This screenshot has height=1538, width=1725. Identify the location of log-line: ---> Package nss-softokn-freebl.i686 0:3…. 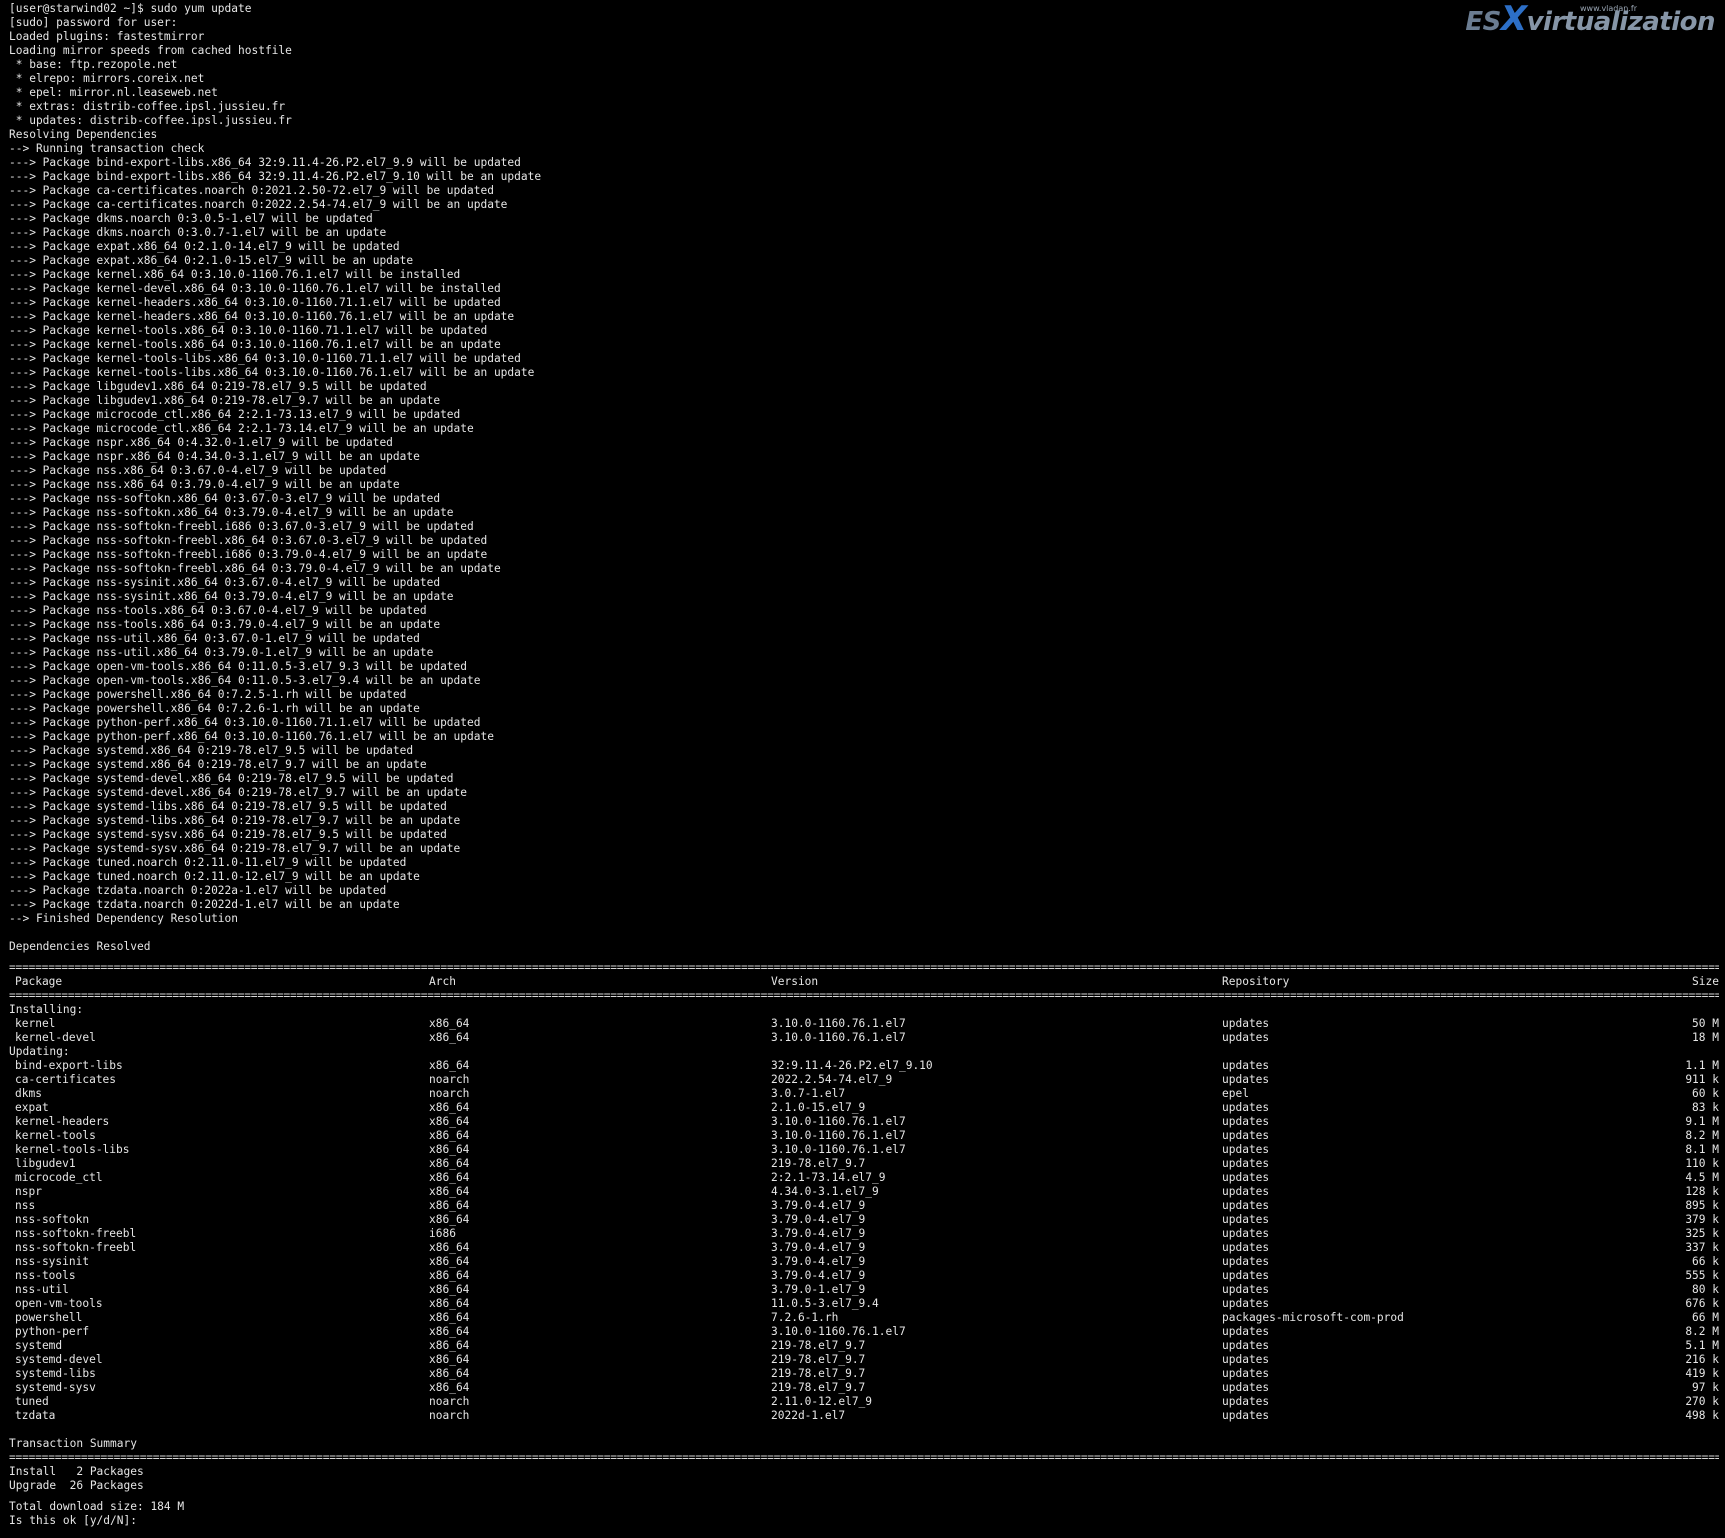
(248, 554).